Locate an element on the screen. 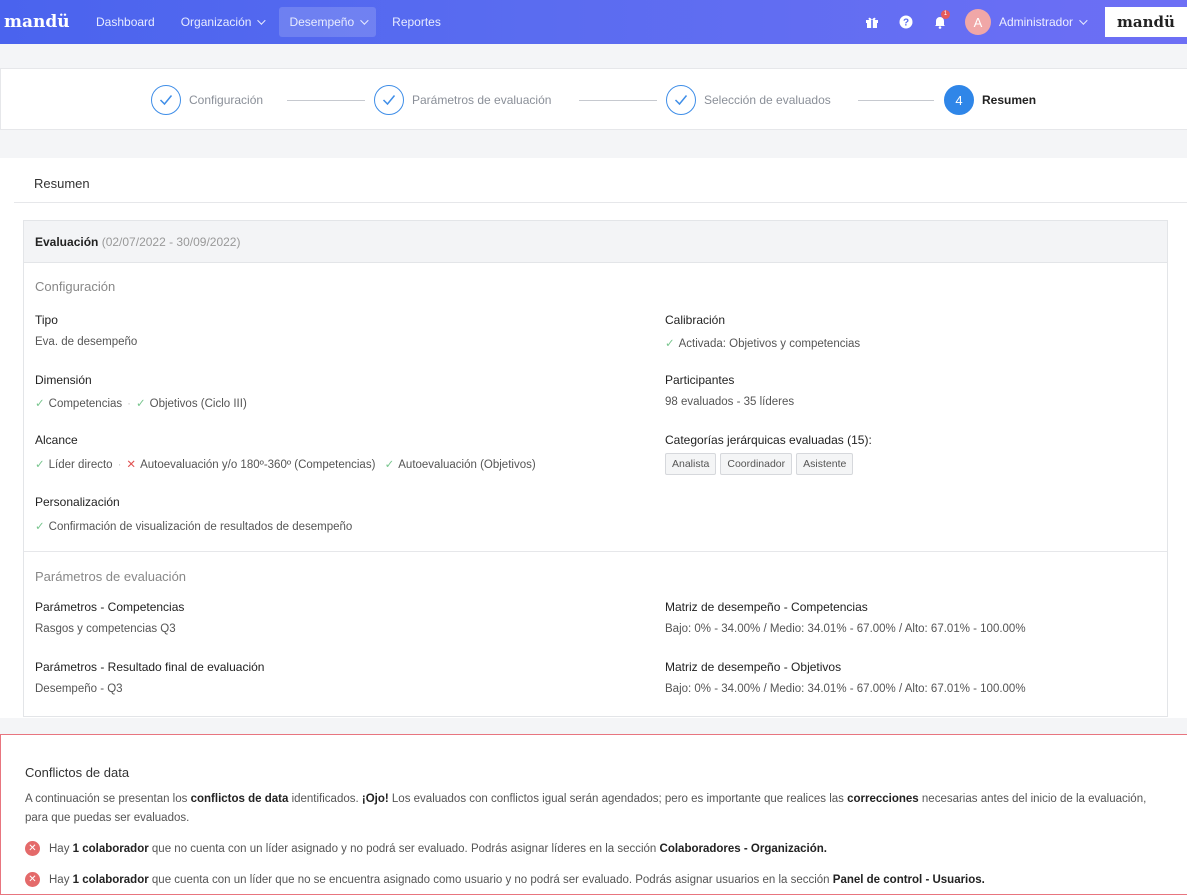 This screenshot has height=895, width=1187. nav-desempeno: Desempeño is located at coordinates (328, 22).